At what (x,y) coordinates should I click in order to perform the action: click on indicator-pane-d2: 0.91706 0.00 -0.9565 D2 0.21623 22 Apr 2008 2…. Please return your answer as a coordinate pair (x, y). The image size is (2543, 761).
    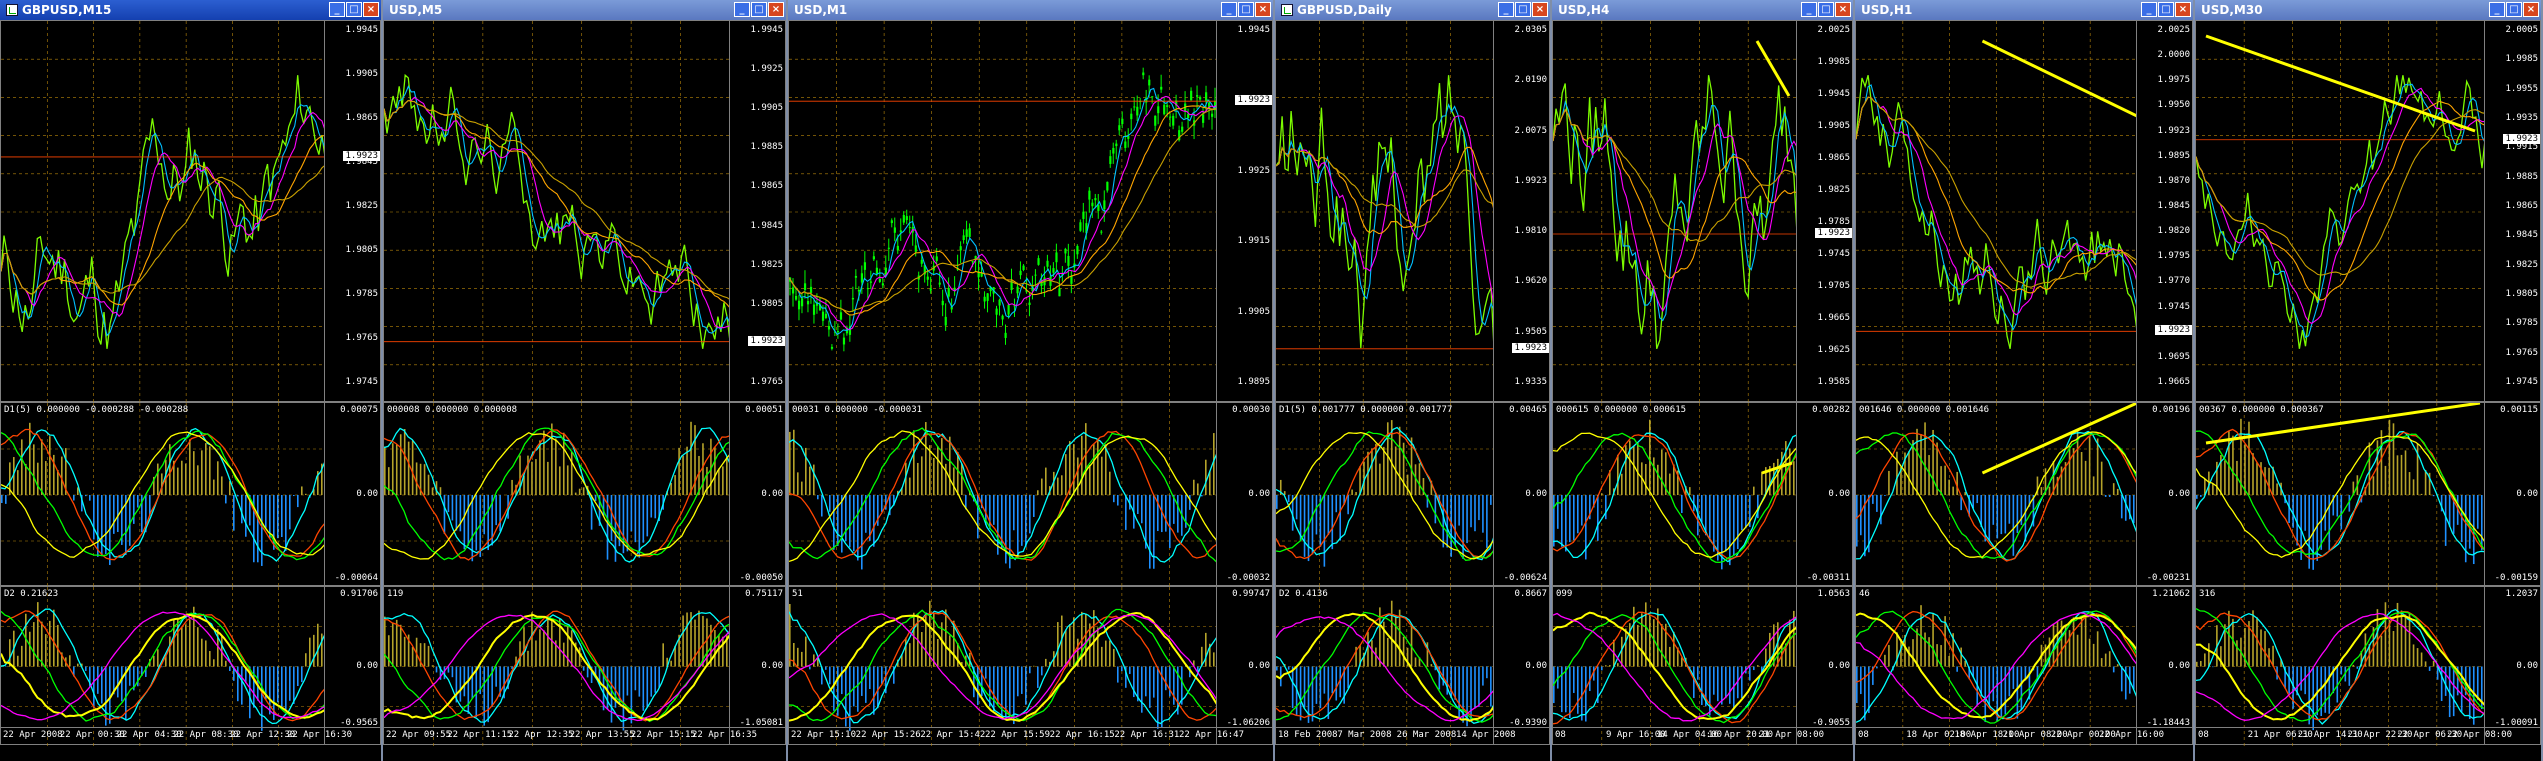
    Looking at the image, I should click on (190, 666).